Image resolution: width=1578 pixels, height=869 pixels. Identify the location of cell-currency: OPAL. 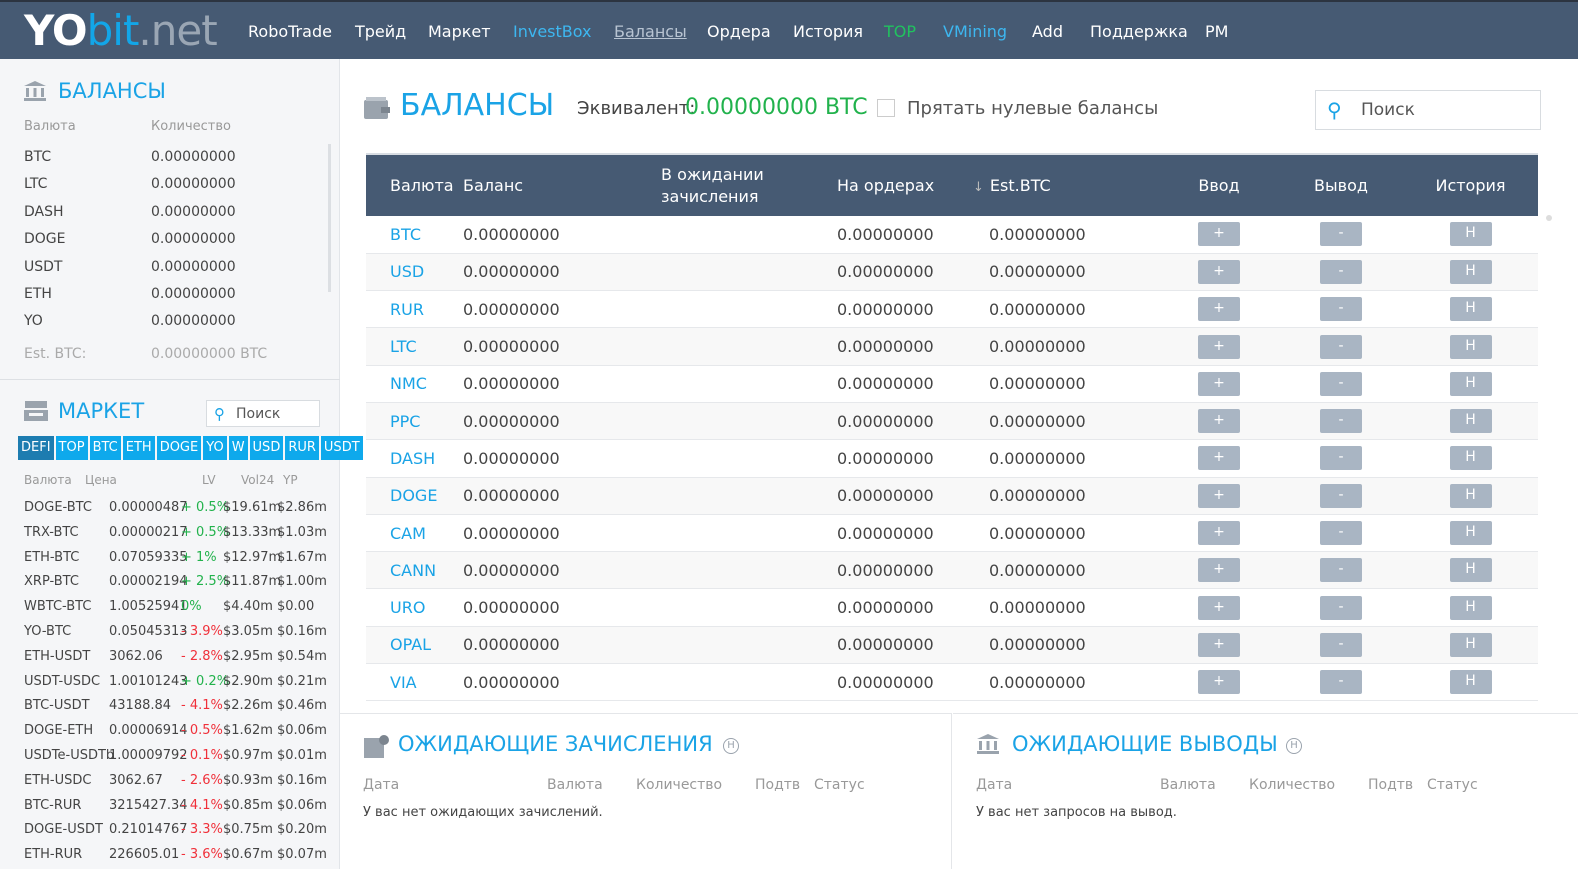
(414, 645).